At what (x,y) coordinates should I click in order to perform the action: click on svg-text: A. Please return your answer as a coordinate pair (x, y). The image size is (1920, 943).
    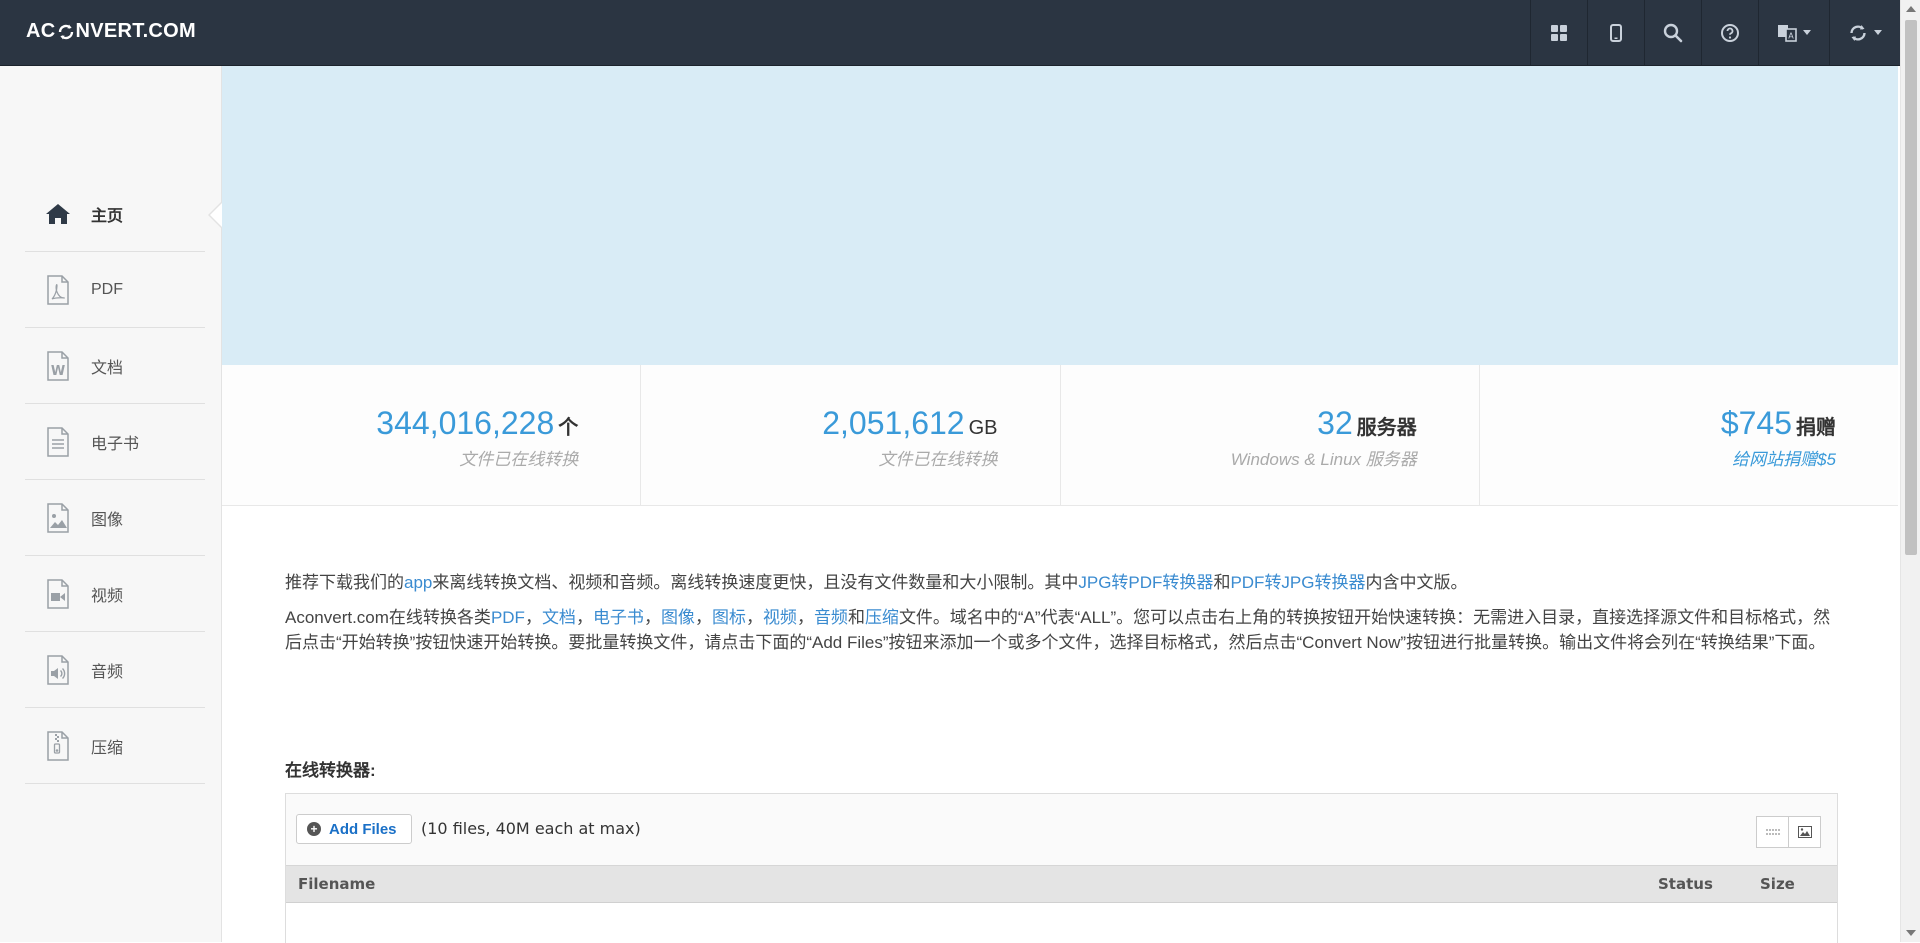
    Looking at the image, I should click on (1791, 35).